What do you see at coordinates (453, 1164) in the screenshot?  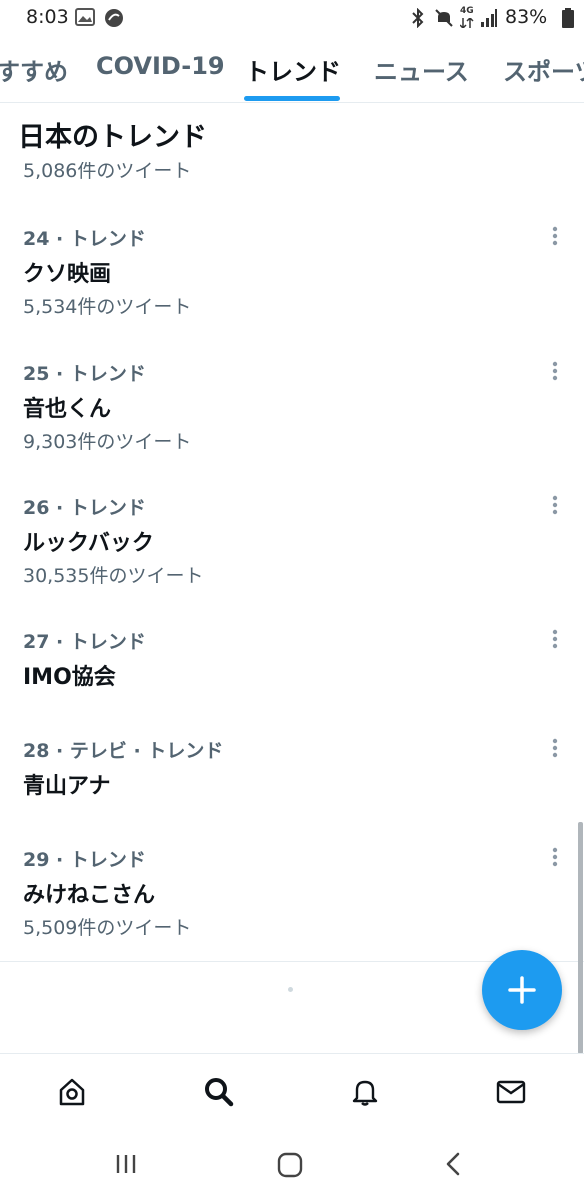 I see `back-icon` at bounding box center [453, 1164].